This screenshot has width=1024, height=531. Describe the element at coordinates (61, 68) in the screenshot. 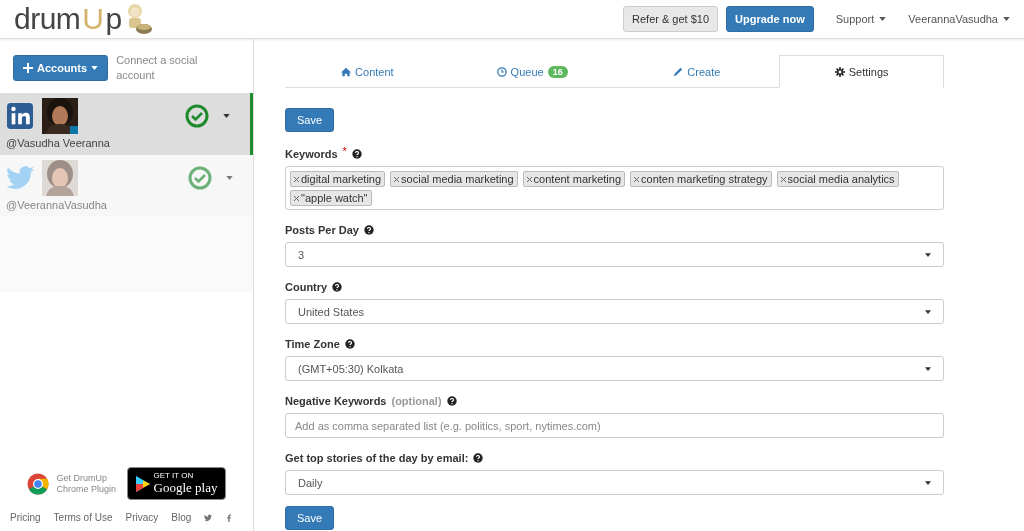

I see `accounts-button: Accounts` at that location.